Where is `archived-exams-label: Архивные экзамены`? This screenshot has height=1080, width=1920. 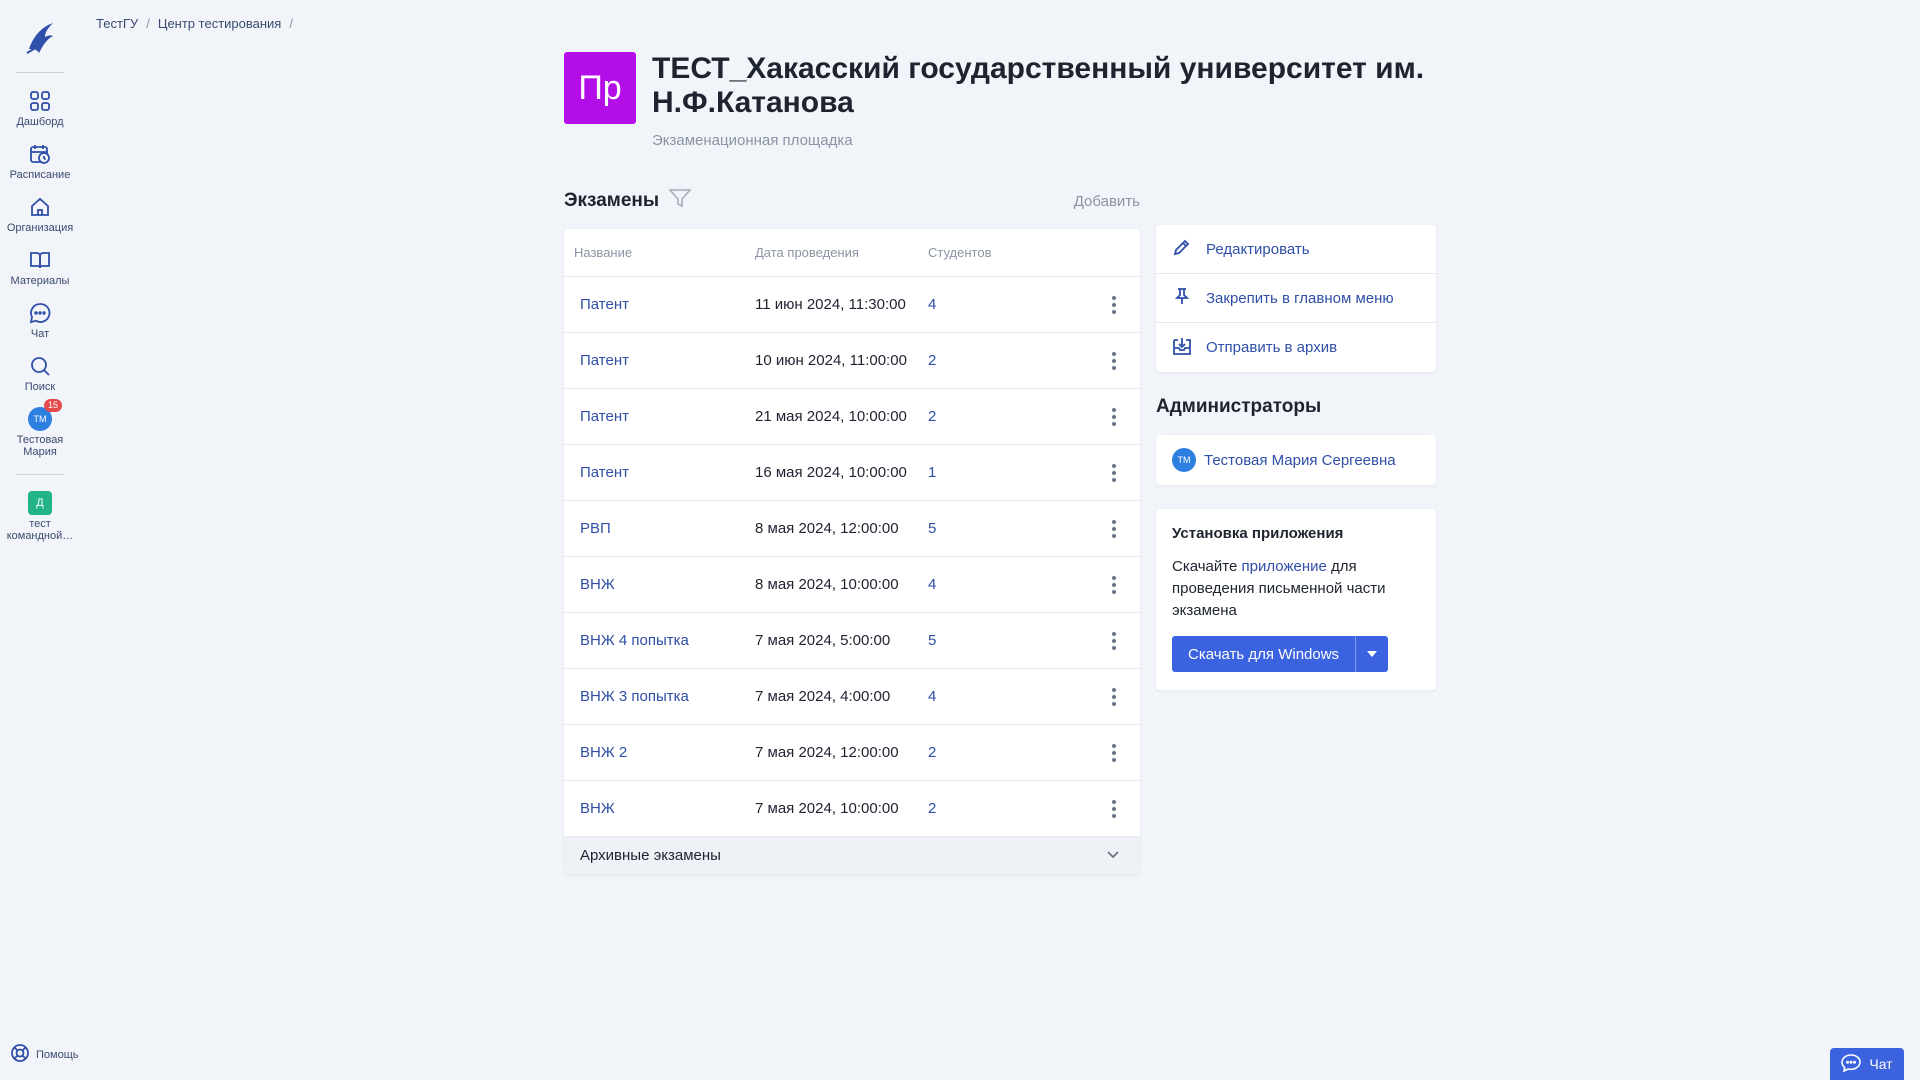
archived-exams-label: Архивные экзамены is located at coordinates (650, 855).